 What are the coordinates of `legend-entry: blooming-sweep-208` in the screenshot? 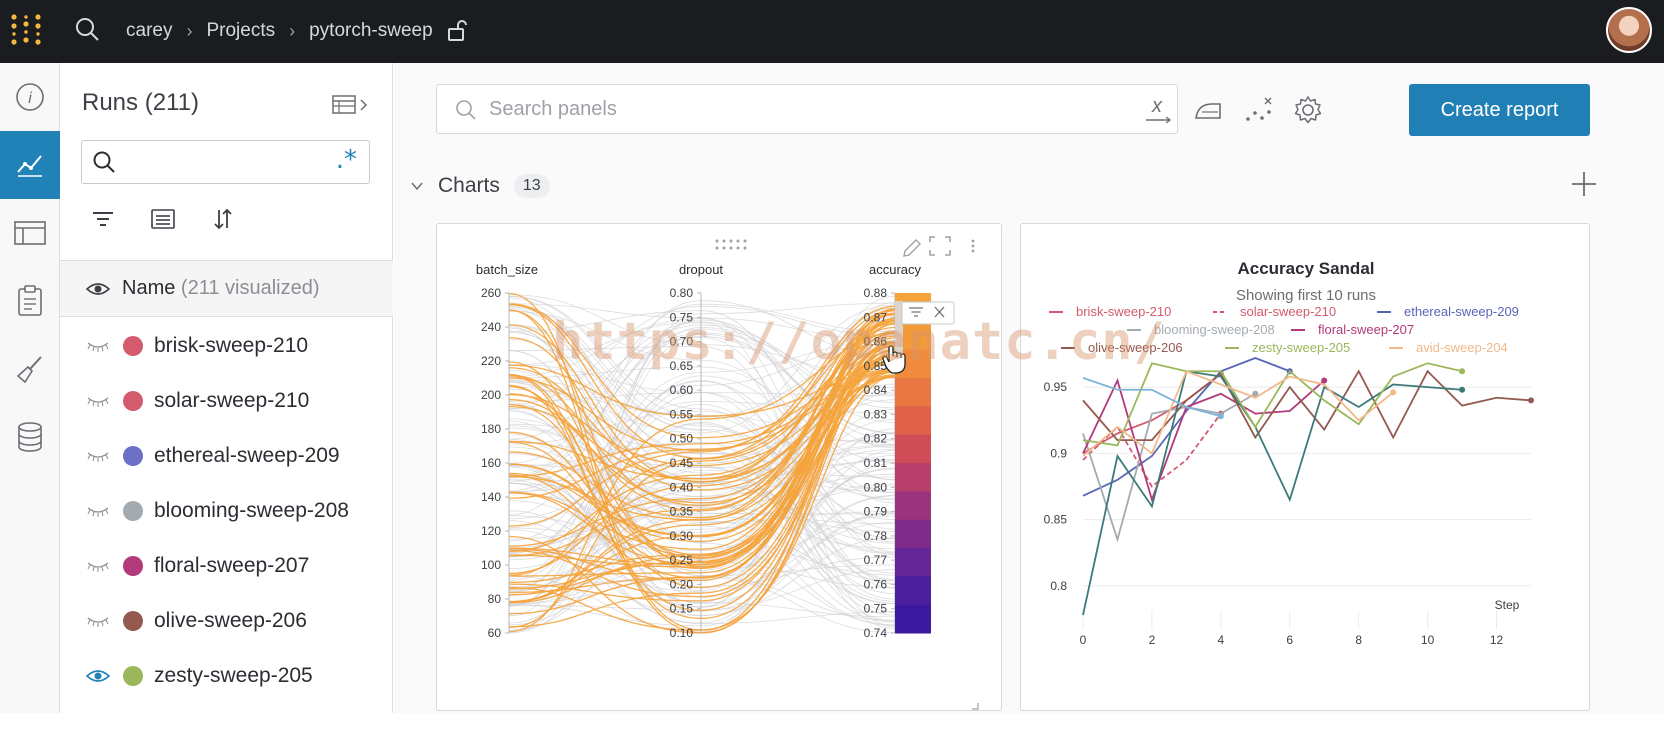 It's located at (1214, 329).